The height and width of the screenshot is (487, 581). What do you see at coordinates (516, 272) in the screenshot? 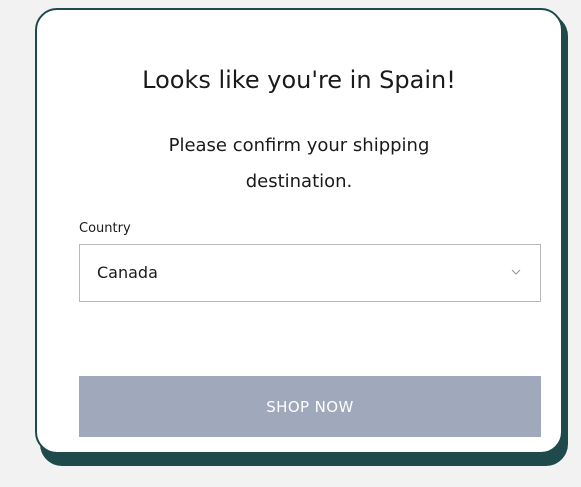
I see `chevron-down-icon` at bounding box center [516, 272].